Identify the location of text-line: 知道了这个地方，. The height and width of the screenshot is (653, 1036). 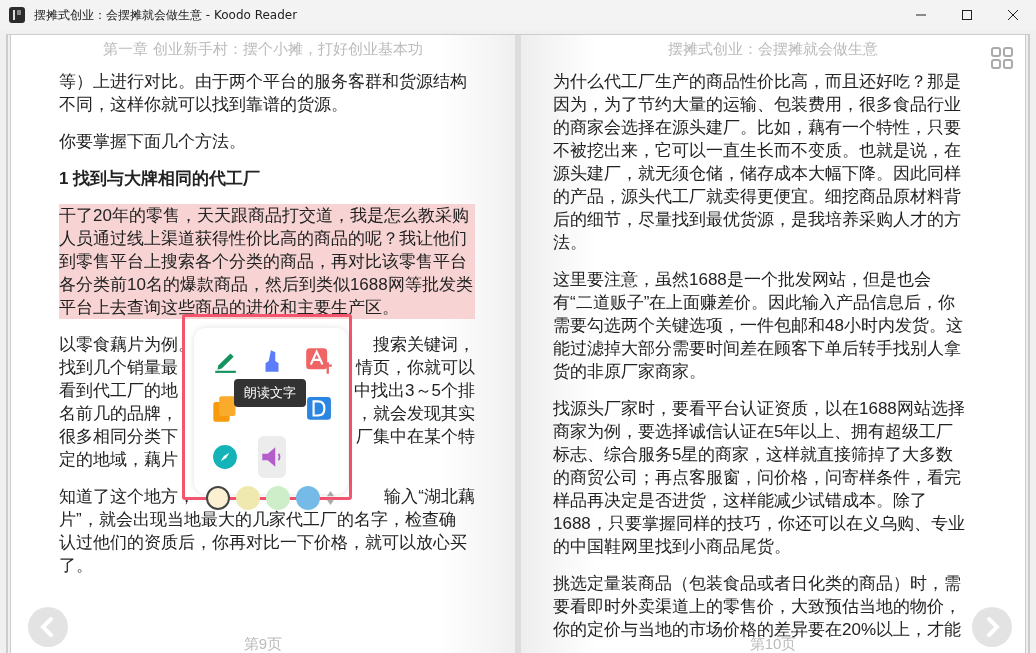
(127, 497).